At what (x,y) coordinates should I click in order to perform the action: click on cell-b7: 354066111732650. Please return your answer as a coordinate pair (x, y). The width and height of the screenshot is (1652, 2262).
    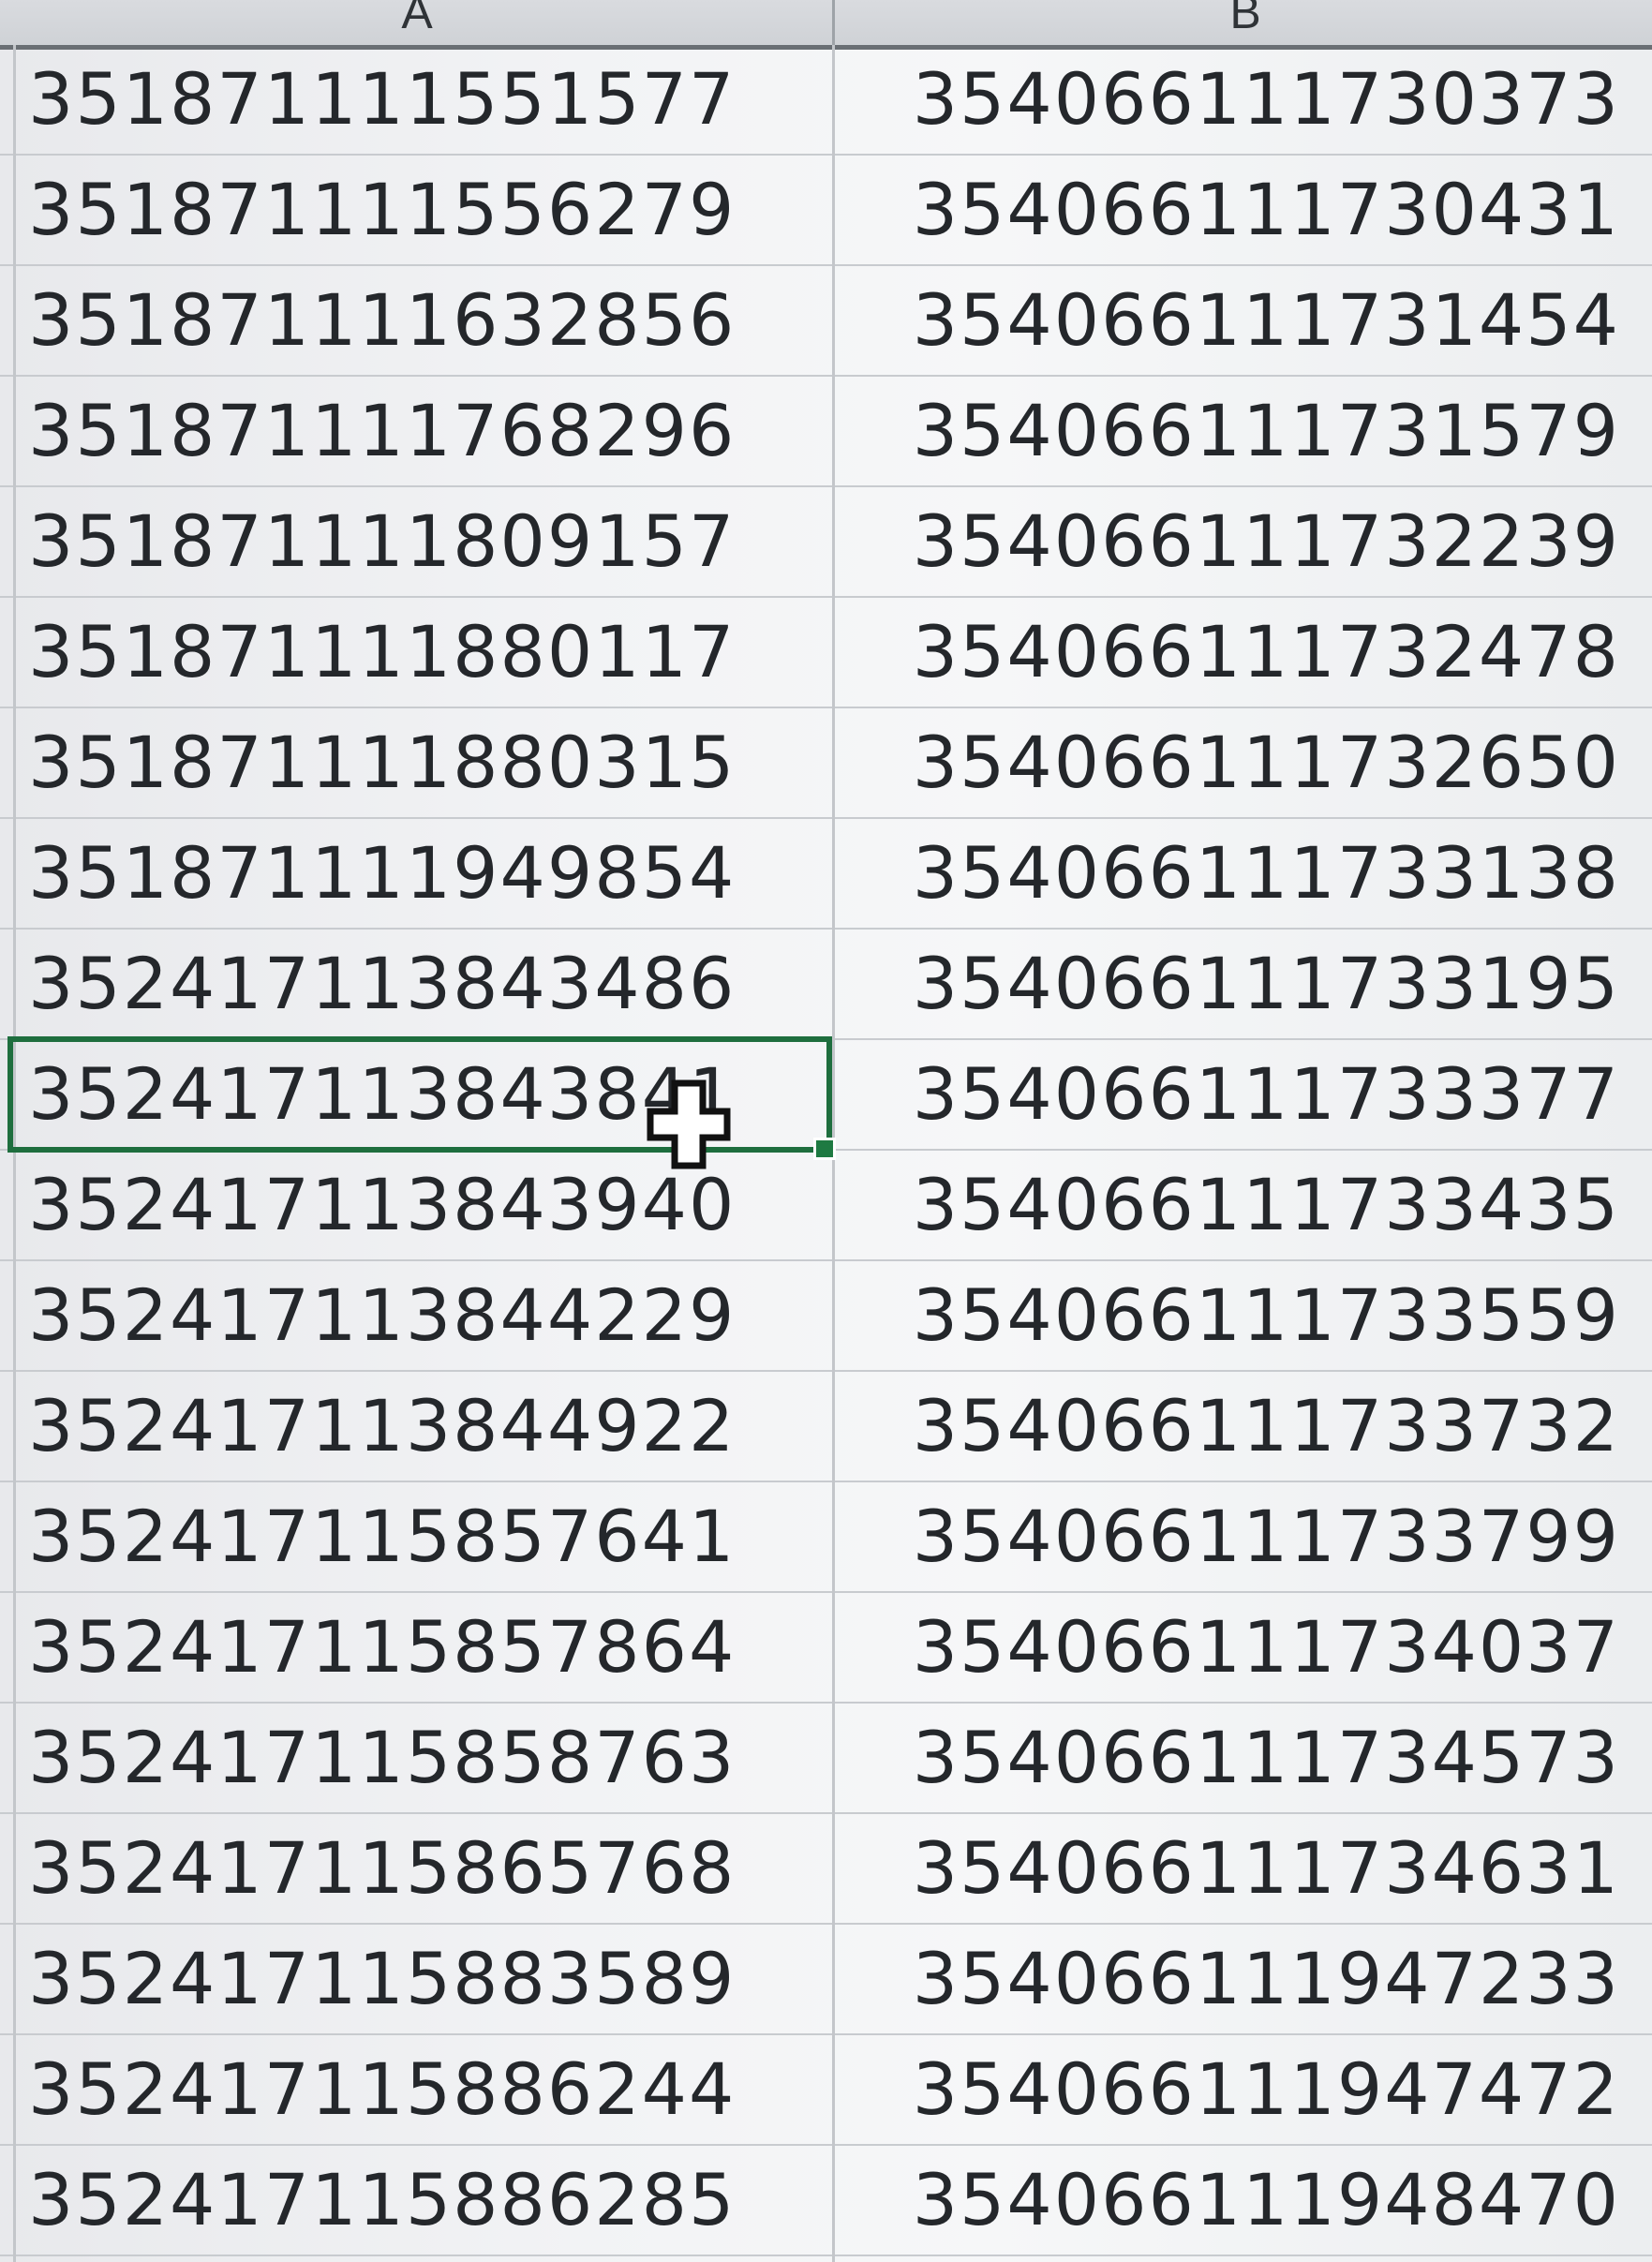
    Looking at the image, I should click on (1244, 763).